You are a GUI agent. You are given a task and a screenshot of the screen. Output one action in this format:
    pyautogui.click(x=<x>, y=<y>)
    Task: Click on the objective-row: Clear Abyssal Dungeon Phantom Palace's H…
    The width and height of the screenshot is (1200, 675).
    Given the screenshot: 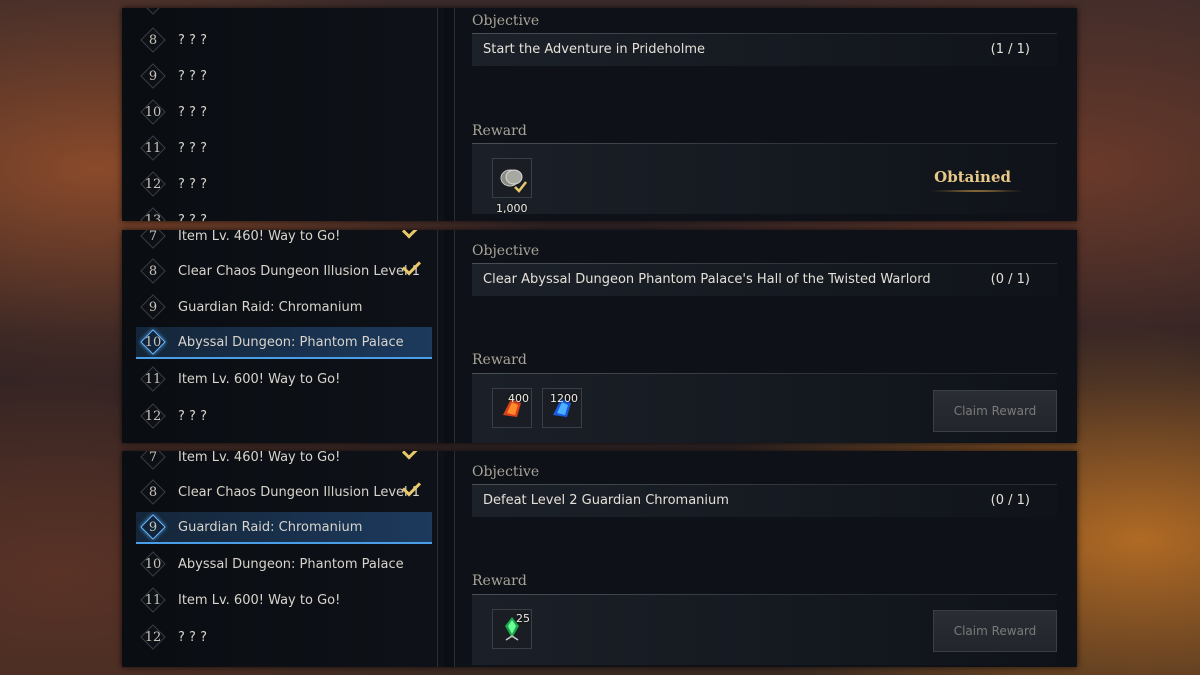 What is the action you would take?
    pyautogui.click(x=764, y=280)
    